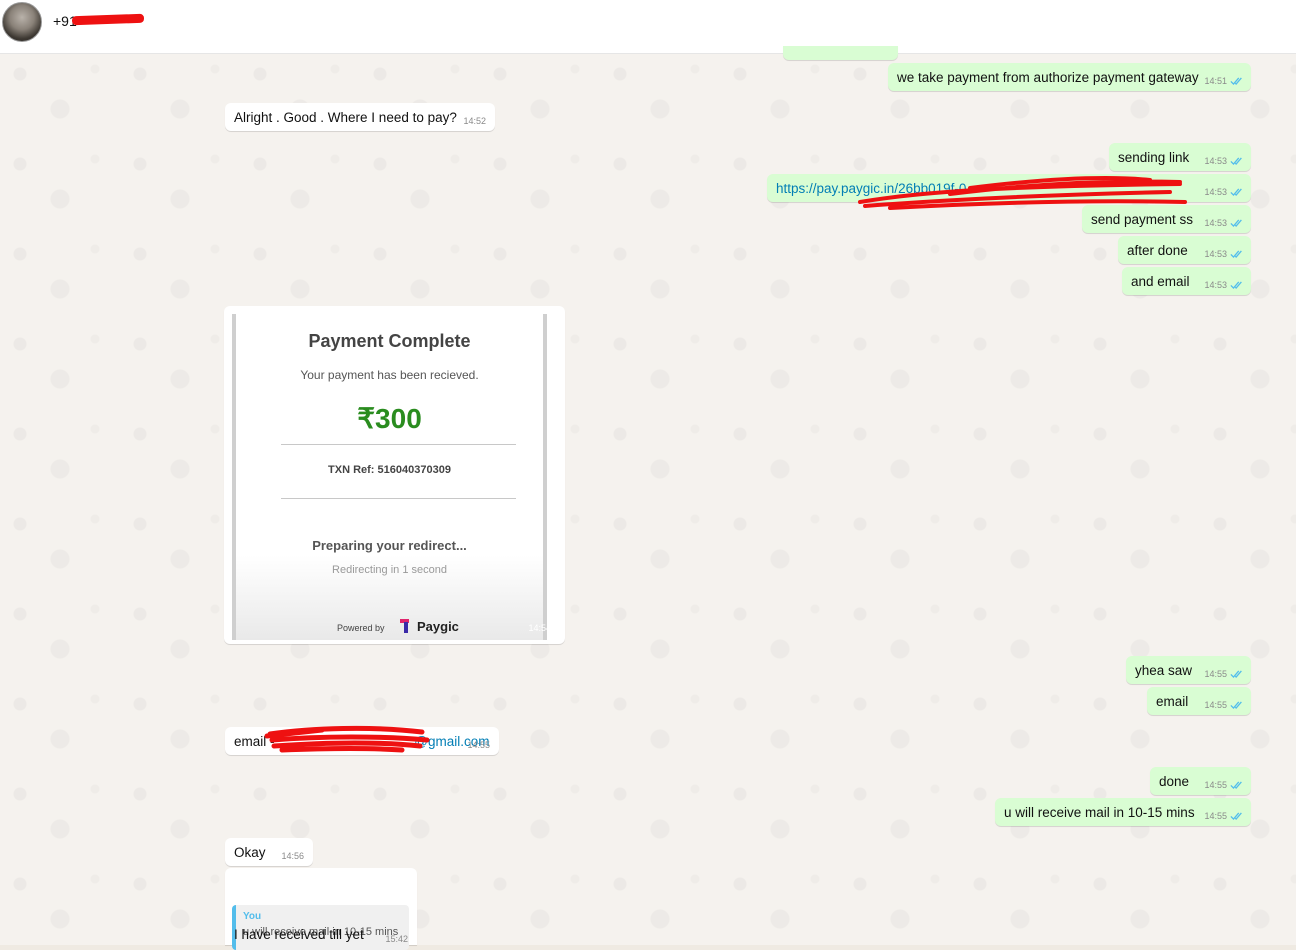 This screenshot has width=1296, height=950. Describe the element at coordinates (404, 626) in the screenshot. I see `paygic-logo-icon` at that location.